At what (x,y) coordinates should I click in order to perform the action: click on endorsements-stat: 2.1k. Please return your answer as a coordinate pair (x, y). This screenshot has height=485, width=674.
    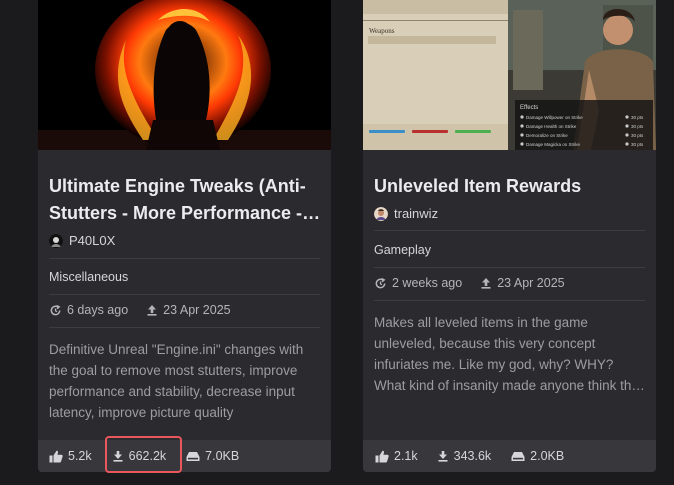
    Looking at the image, I should click on (396, 456).